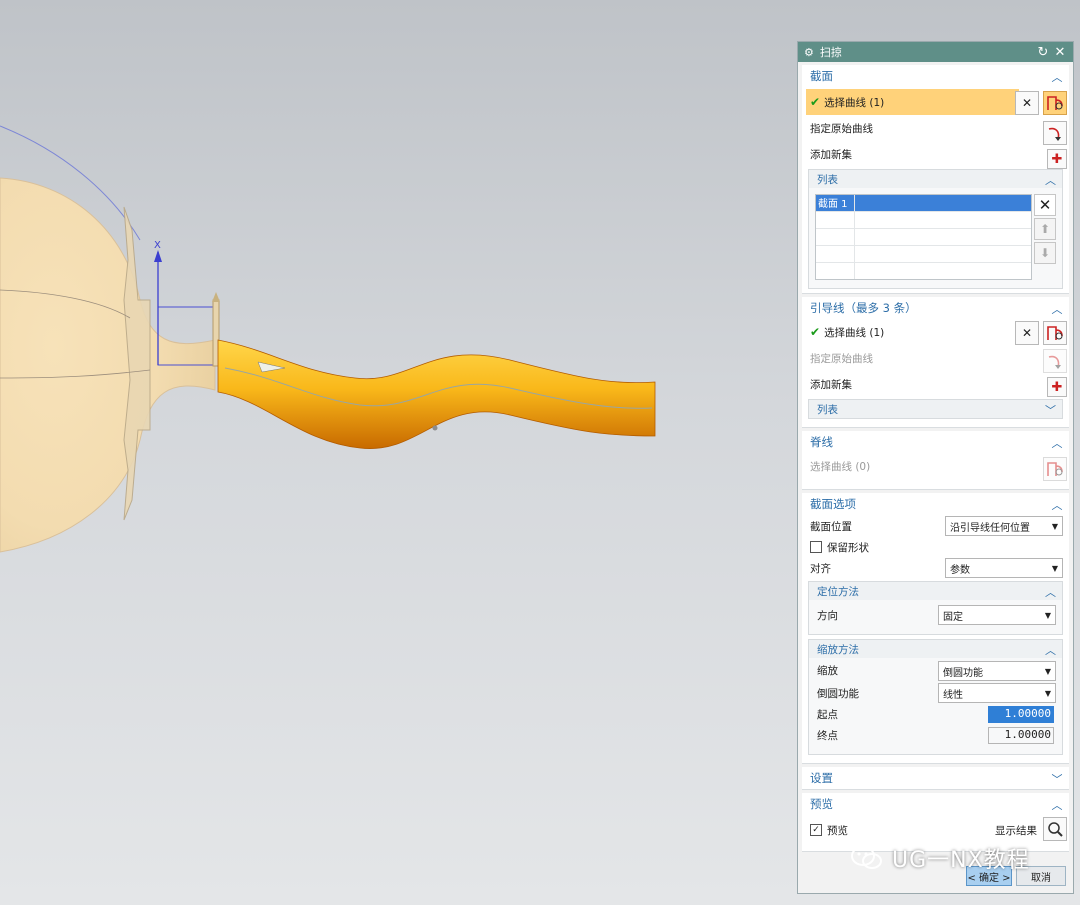 The height and width of the screenshot is (905, 1080). What do you see at coordinates (935, 591) in the screenshot?
I see `orientation-header: 定位方法 ︿` at bounding box center [935, 591].